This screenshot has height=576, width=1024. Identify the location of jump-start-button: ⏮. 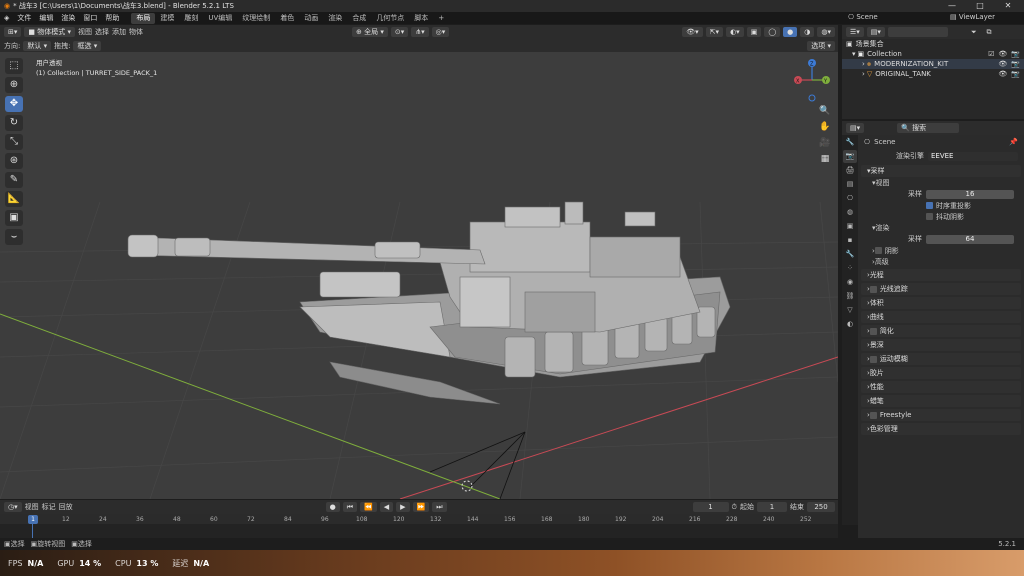
(350, 507).